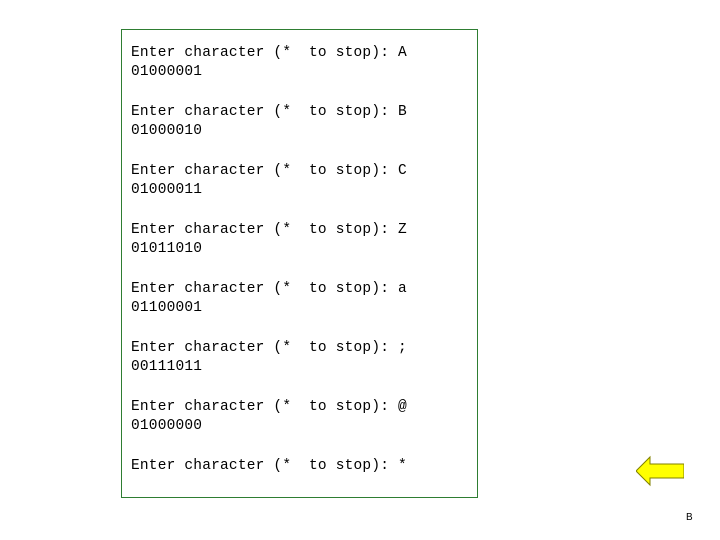 This screenshot has width=720, height=540. I want to click on console-prompt-line: Enter character (* to stop): ;, so click(269, 348).